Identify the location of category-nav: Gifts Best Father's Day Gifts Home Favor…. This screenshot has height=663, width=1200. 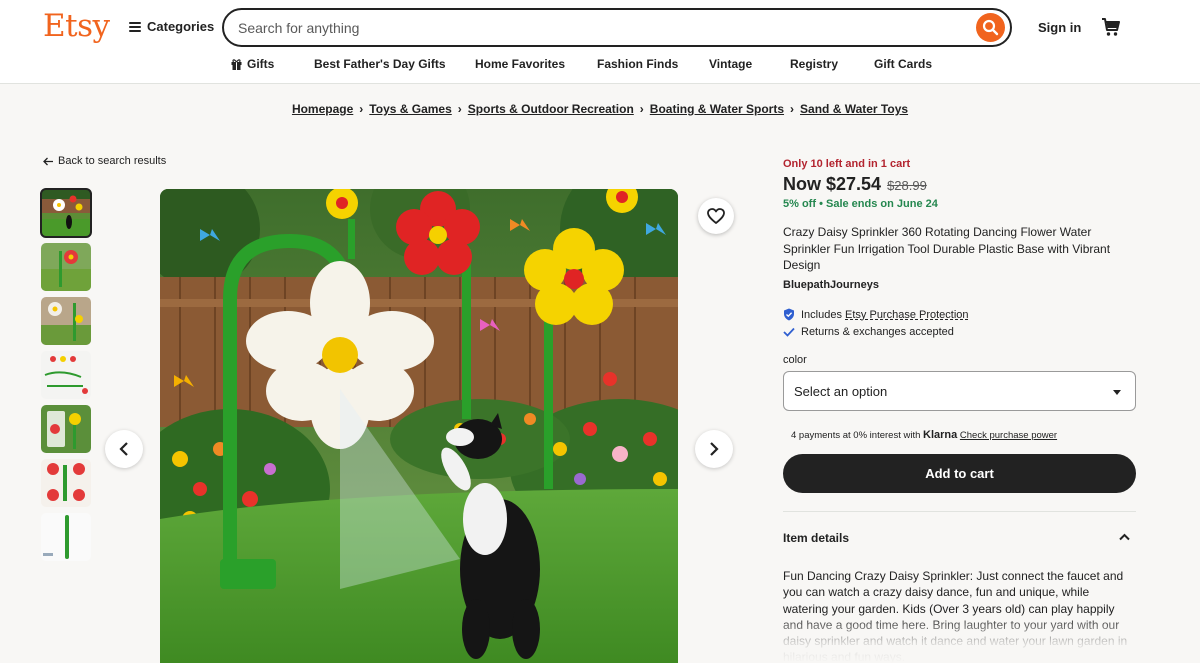
(600, 66).